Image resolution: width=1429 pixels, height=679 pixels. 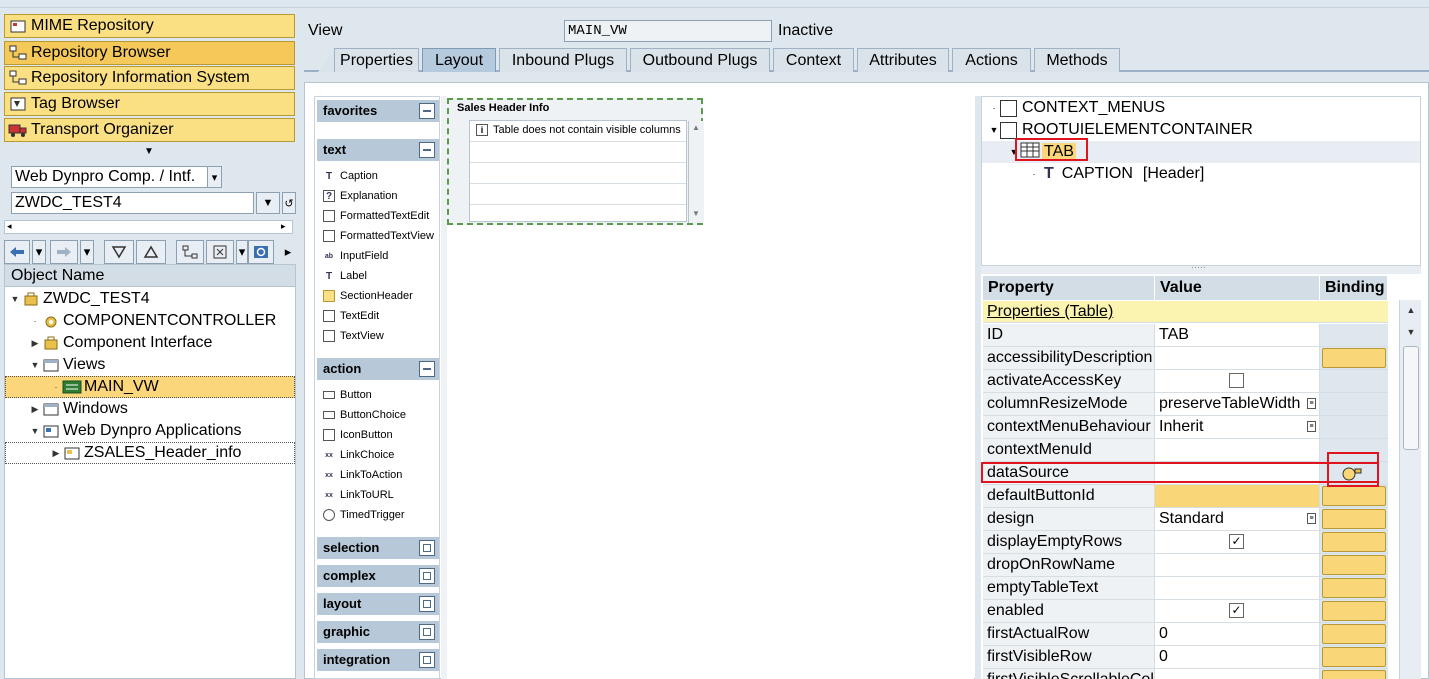 What do you see at coordinates (151, 252) in the screenshot?
I see `collapse-up-icon` at bounding box center [151, 252].